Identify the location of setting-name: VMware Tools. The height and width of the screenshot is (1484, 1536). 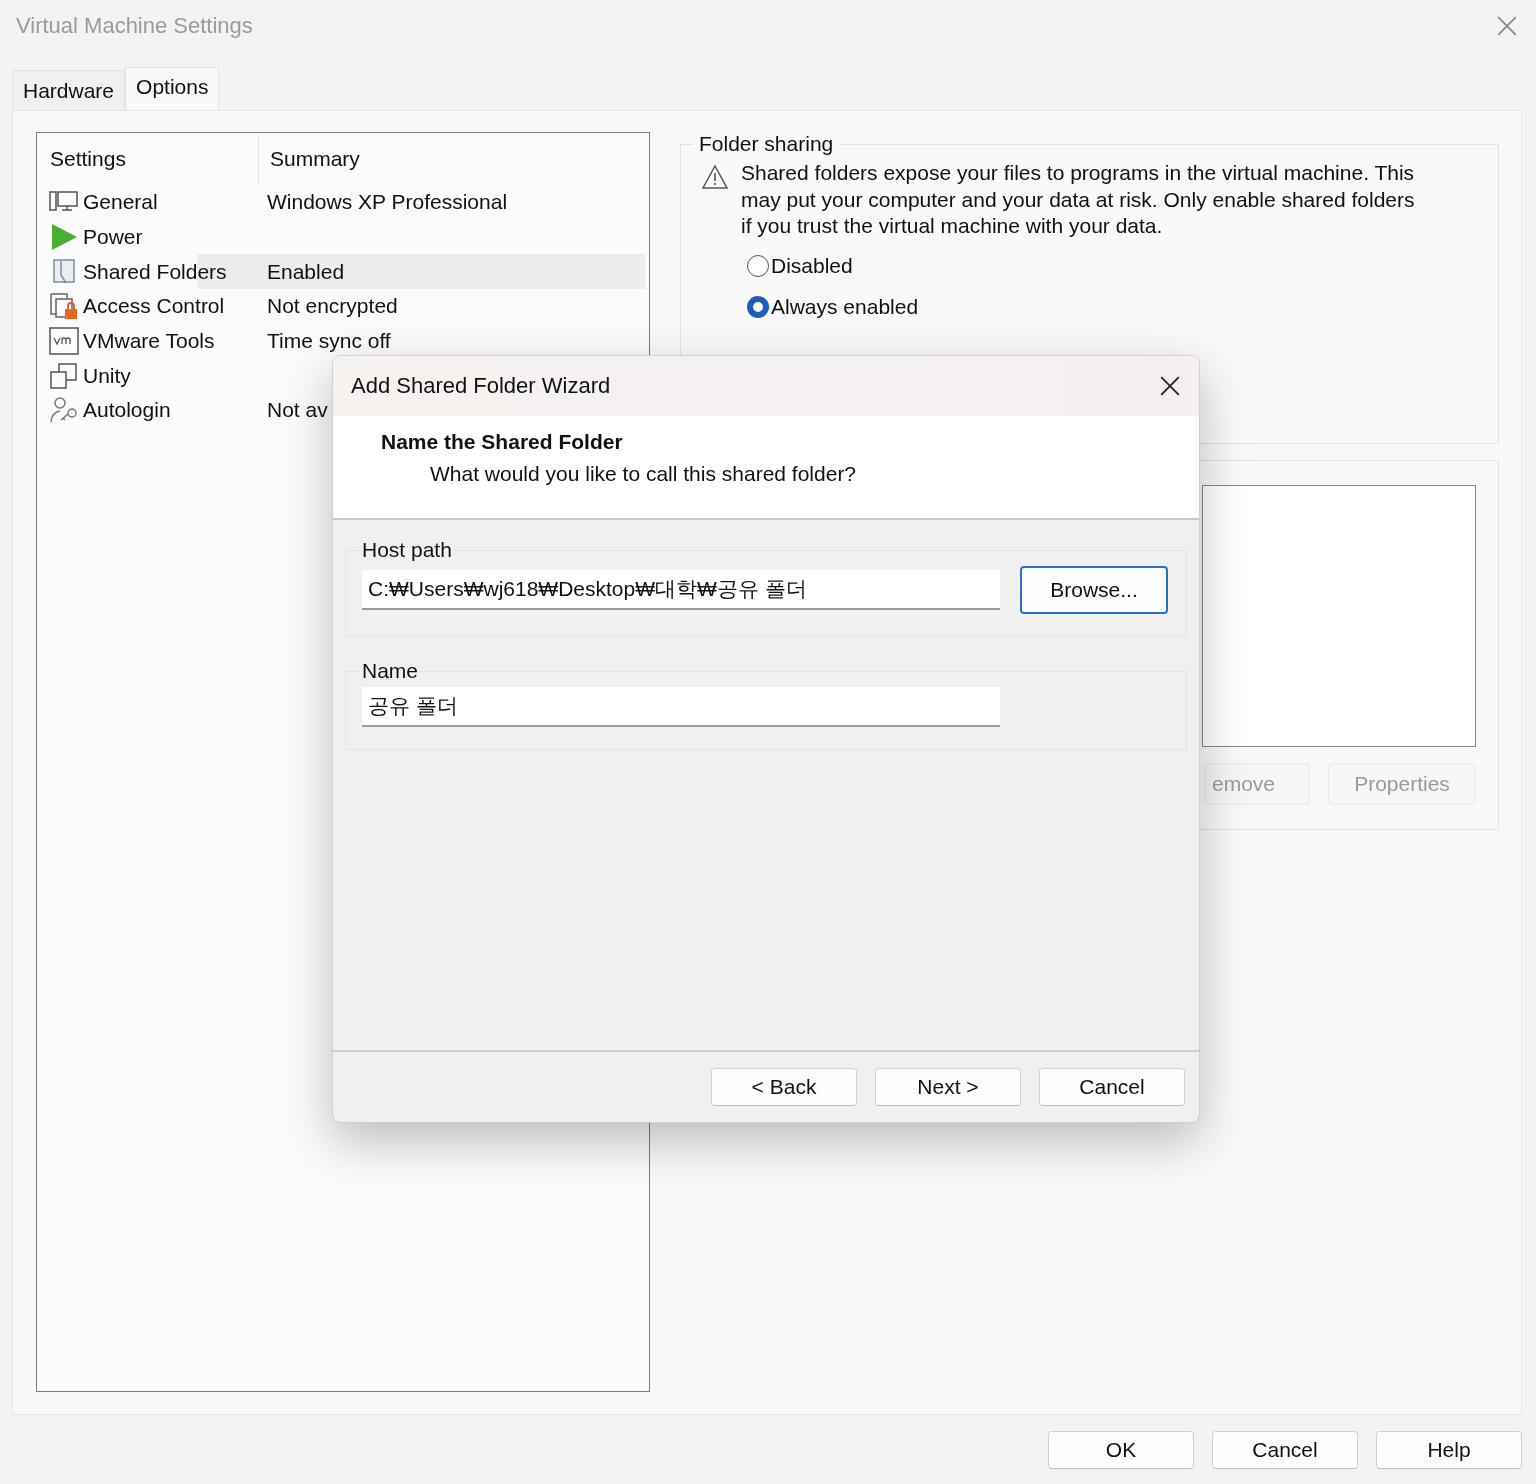
(149, 341).